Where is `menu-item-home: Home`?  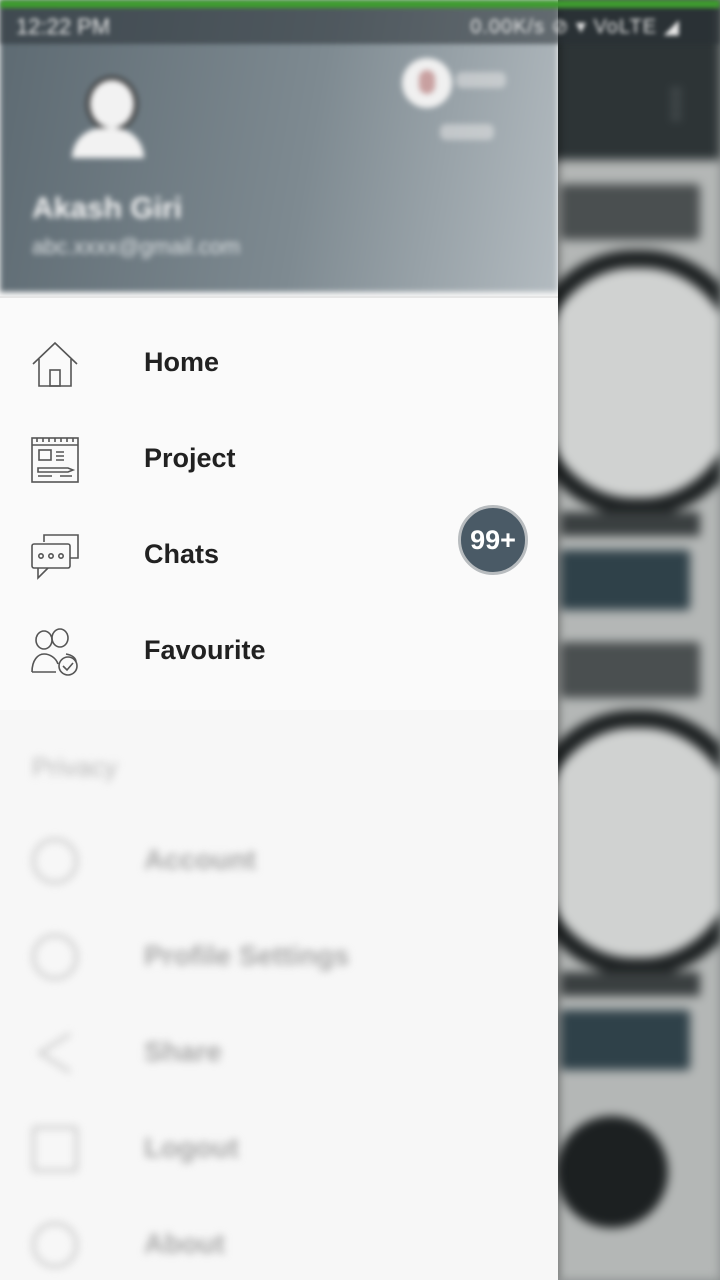
menu-item-home: Home is located at coordinates (279, 364).